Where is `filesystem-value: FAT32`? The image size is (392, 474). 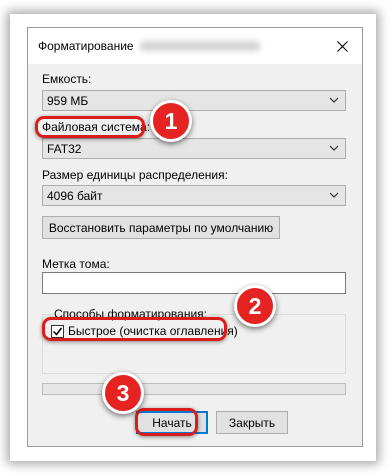
filesystem-value: FAT32 is located at coordinates (64, 149).